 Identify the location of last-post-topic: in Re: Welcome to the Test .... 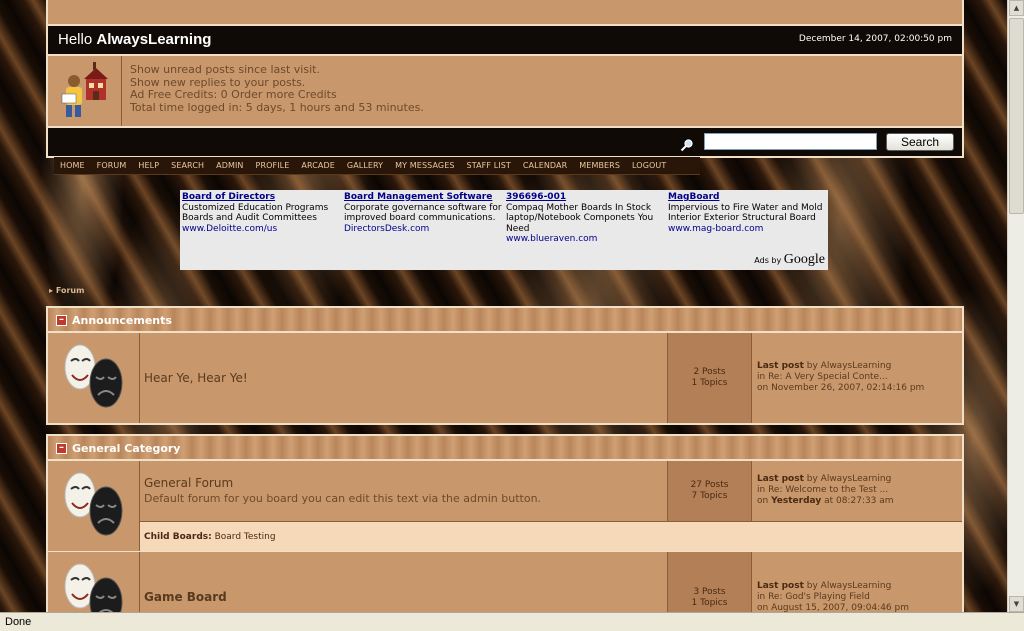
(859, 490).